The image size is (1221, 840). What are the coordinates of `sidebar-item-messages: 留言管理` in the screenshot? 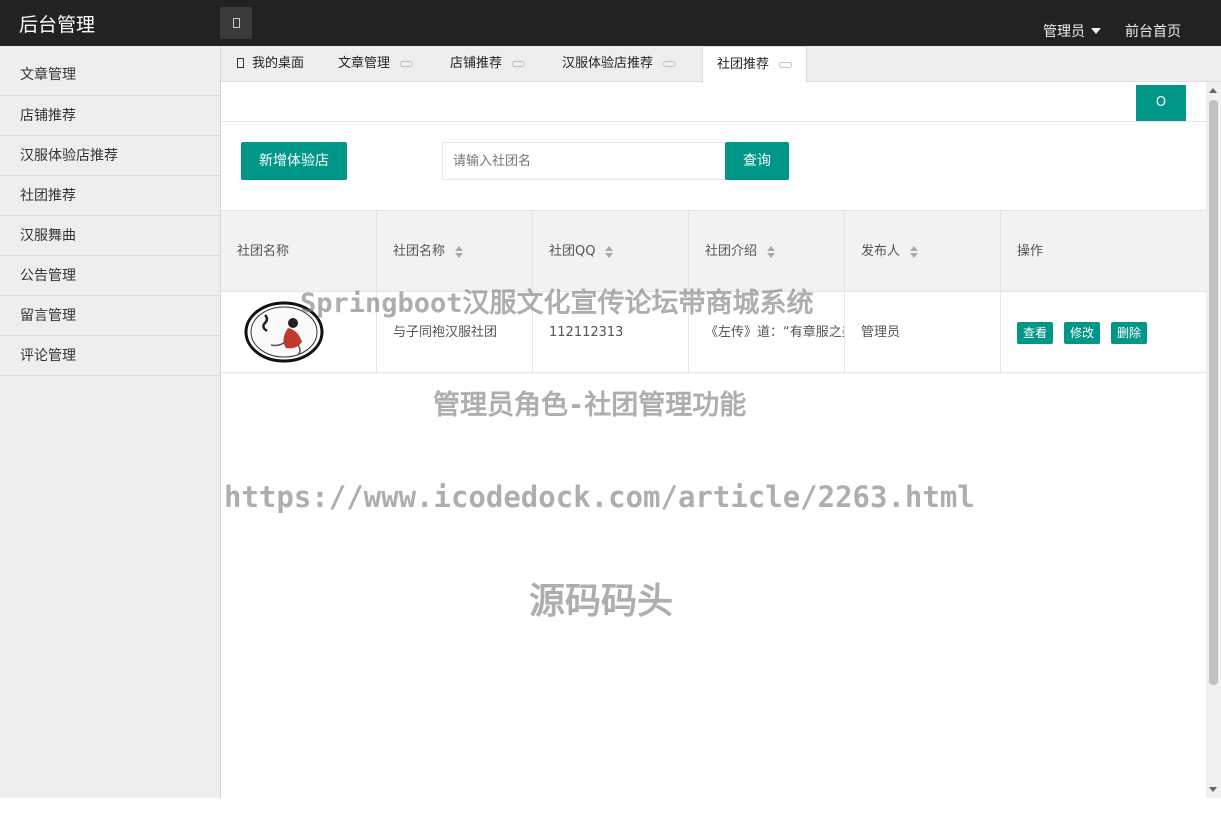 It's located at (110, 316).